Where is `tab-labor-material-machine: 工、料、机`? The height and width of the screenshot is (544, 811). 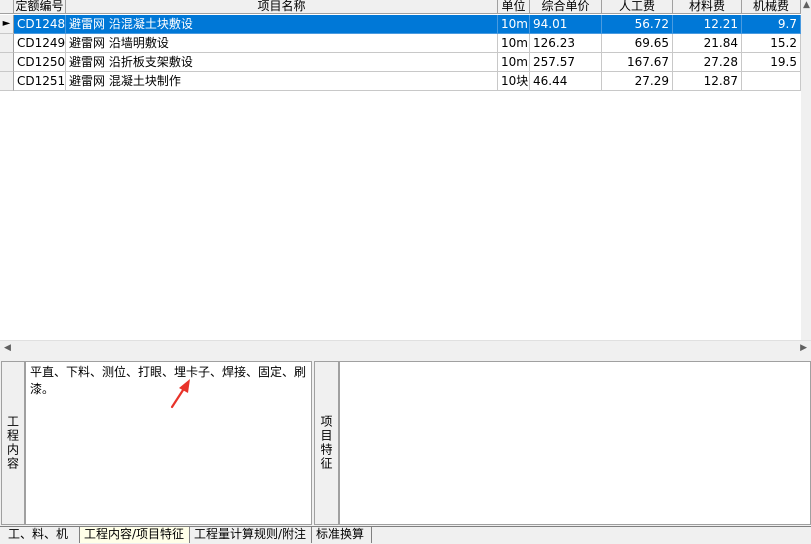 tab-labor-material-machine: 工、料、机 is located at coordinates (42, 535).